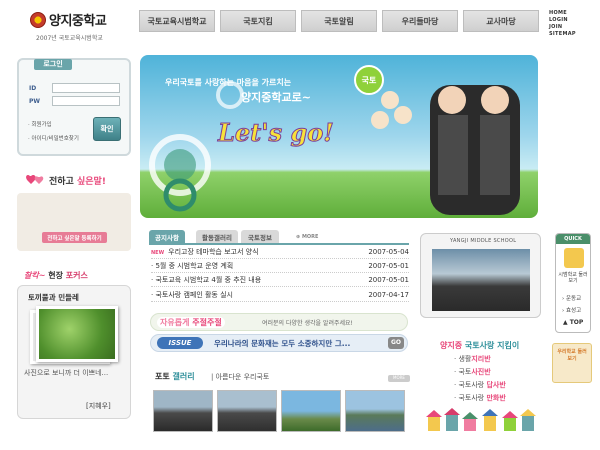 This screenshot has height=450, width=600. Describe the element at coordinates (399, 378) in the screenshot. I see `gallery-more-button: MORE` at that location.